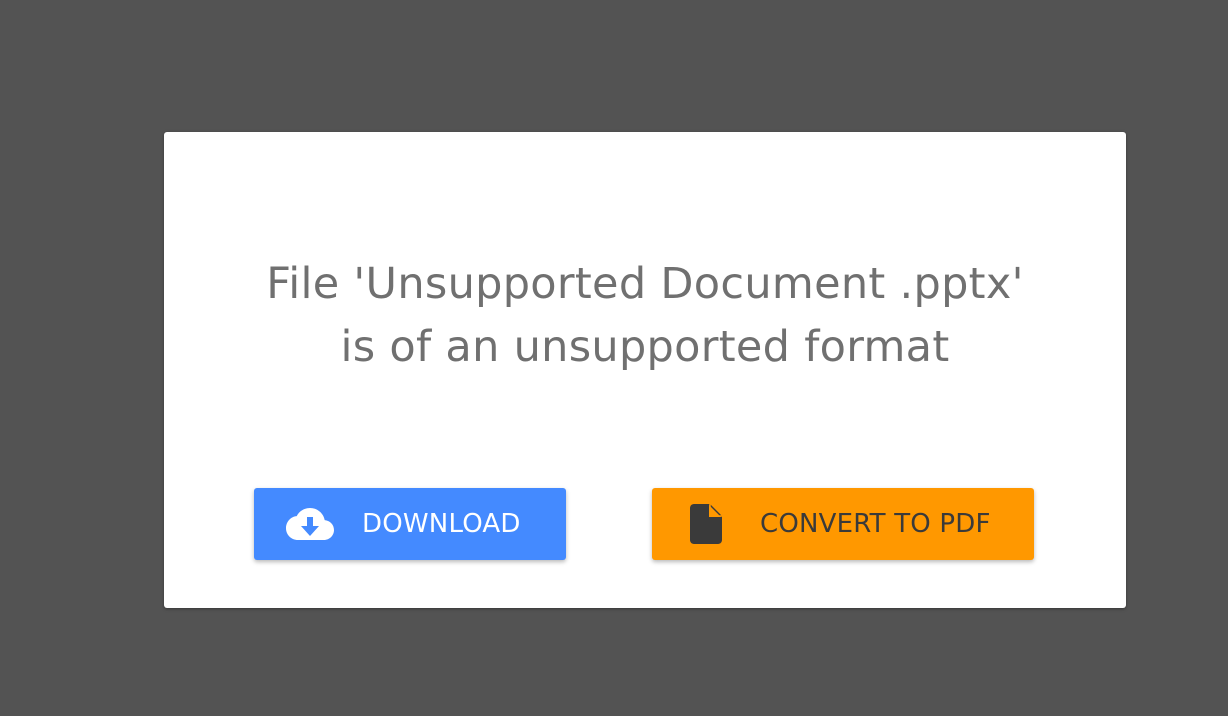 The image size is (1228, 716). I want to click on download-button: DOWNLOAD, so click(410, 524).